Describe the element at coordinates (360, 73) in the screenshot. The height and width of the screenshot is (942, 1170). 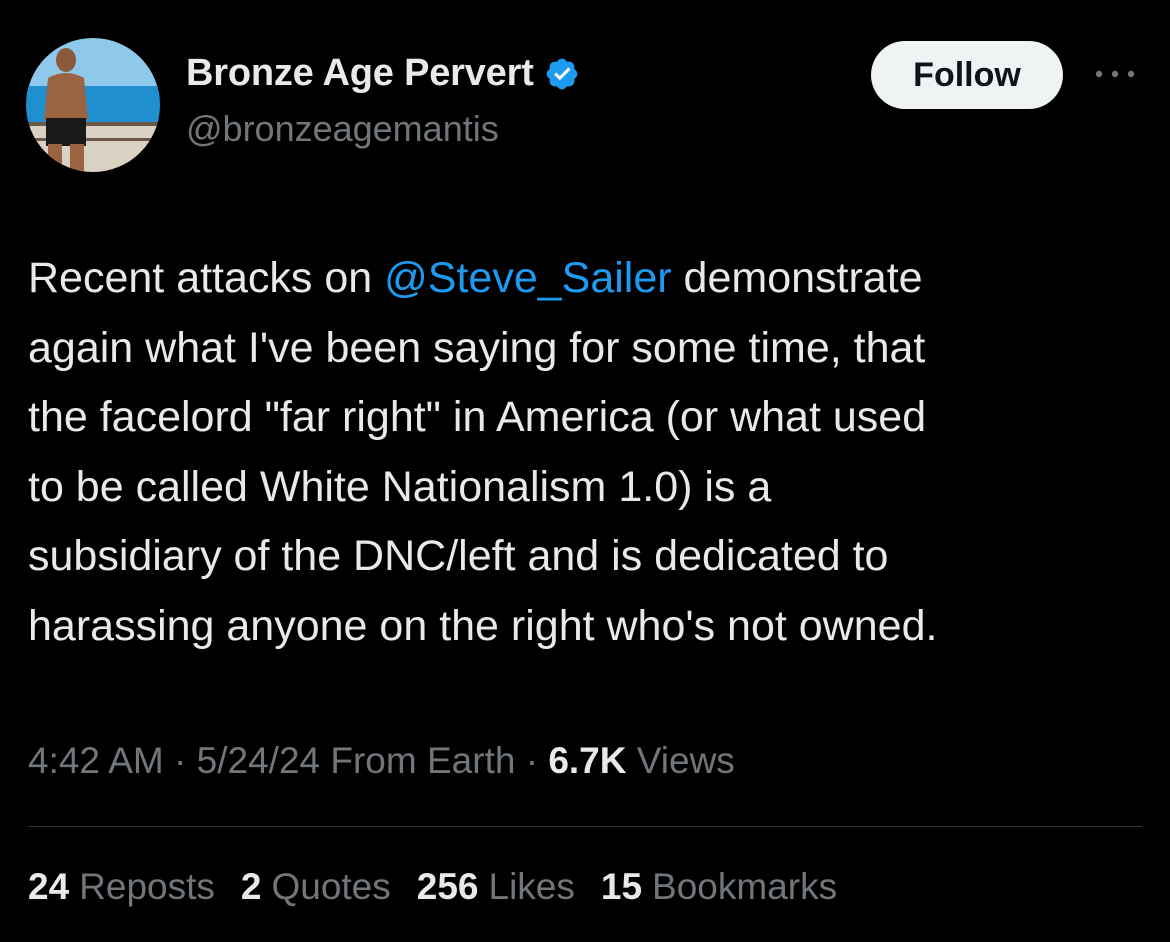
I see `display-name: Bronze Age Pervert` at that location.